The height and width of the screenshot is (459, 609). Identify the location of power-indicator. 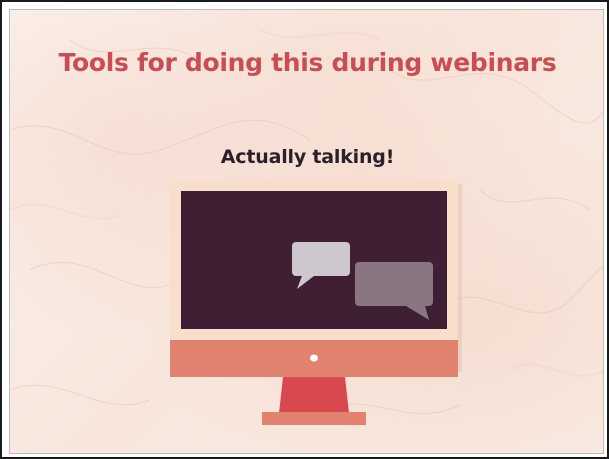
(314, 358).